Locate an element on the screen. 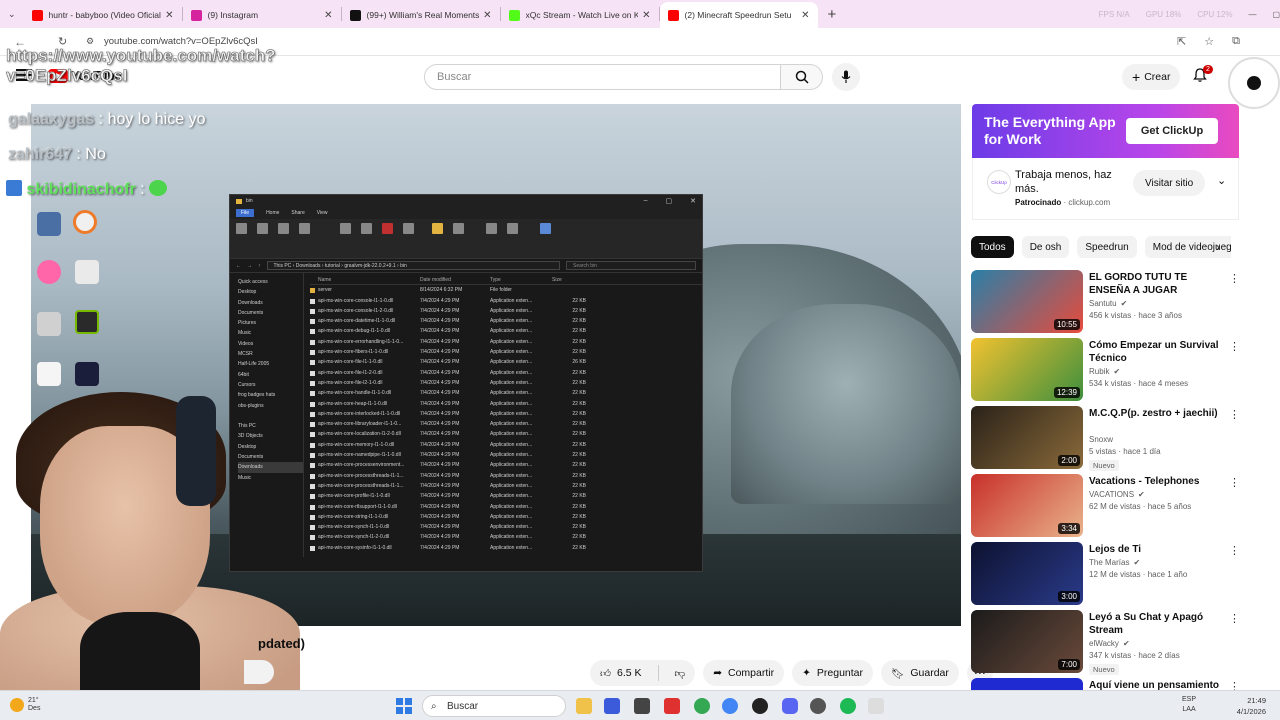 The image size is (1280, 720). channel-name: Rubik ✔ is located at coordinates (1104, 371).